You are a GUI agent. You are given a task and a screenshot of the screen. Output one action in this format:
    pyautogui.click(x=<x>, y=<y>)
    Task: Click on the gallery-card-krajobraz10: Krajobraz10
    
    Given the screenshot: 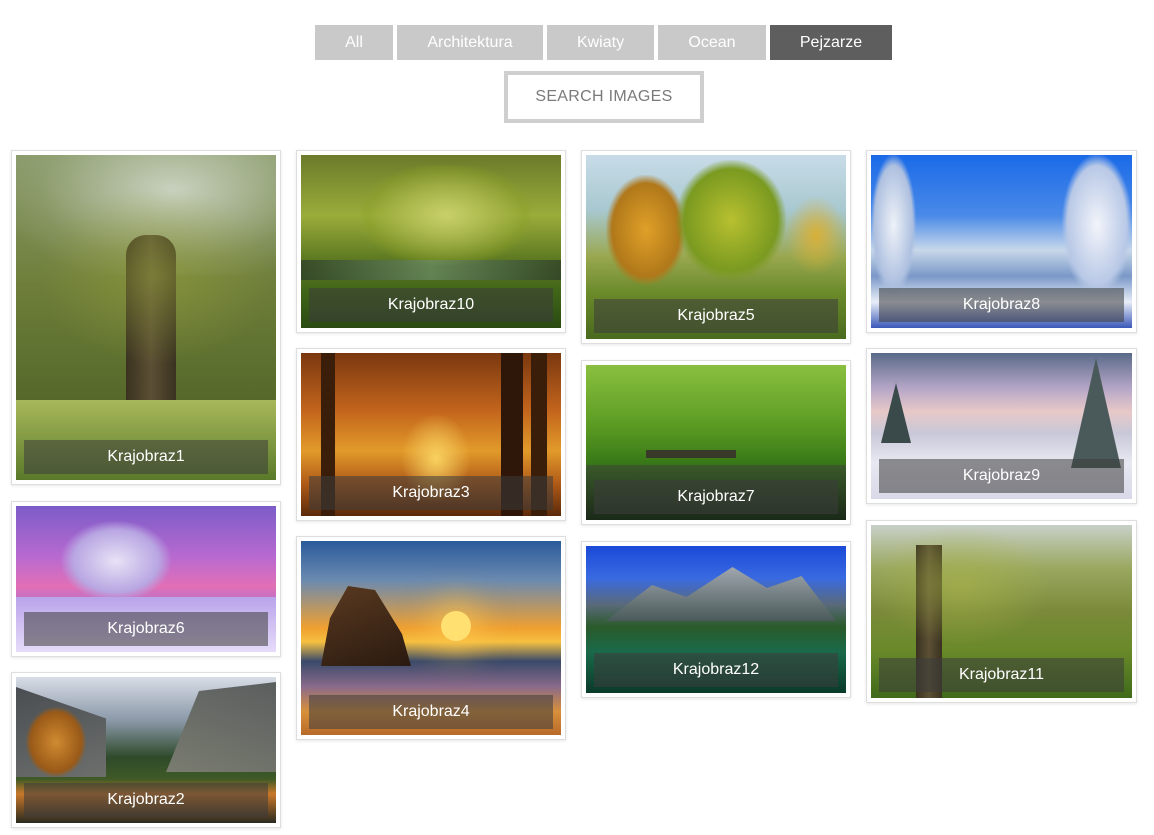 What is the action you would take?
    pyautogui.click(x=431, y=241)
    